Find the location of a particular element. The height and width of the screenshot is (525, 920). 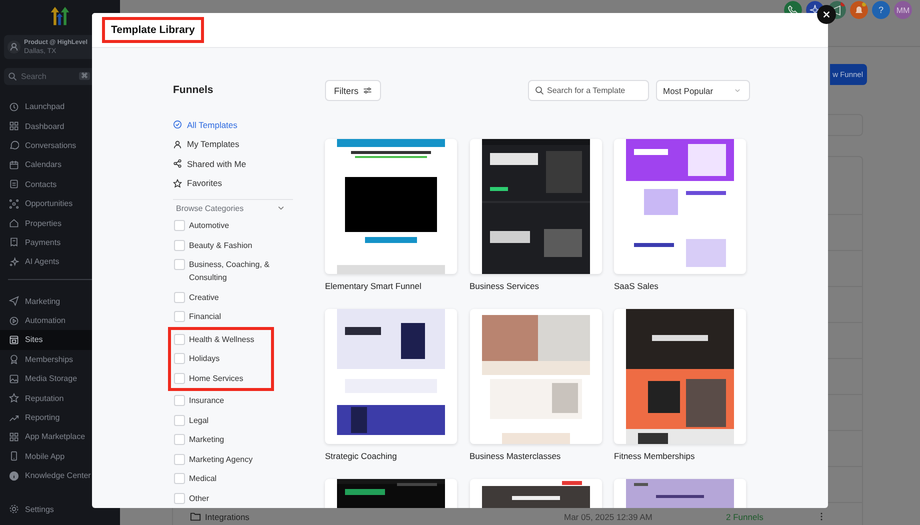

category-link: Favorites is located at coordinates (233, 183).